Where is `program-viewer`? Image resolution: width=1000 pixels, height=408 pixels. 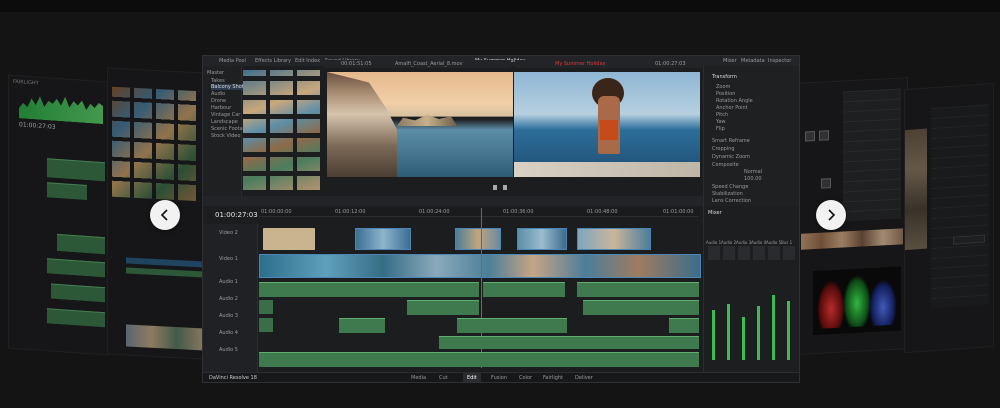
program-viewer is located at coordinates (607, 124).